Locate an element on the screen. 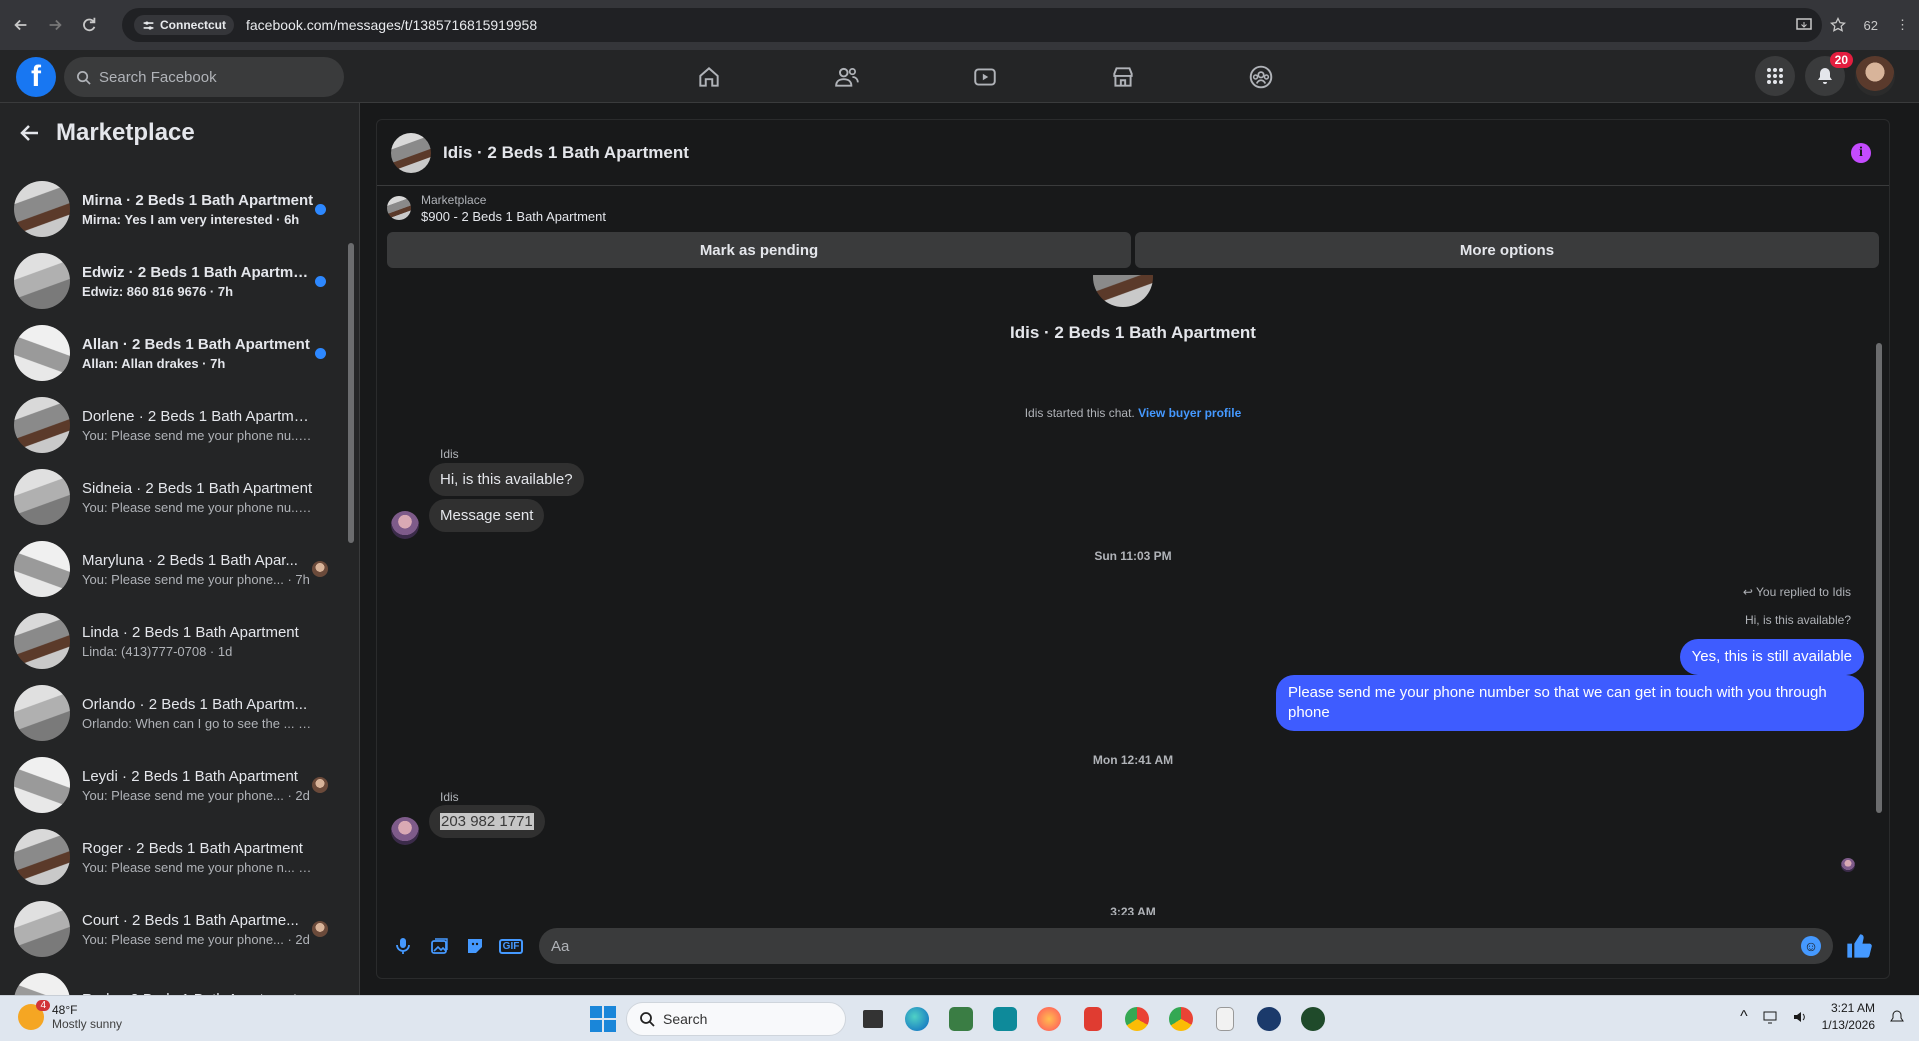 The height and width of the screenshot is (1041, 1919). home-icon is located at coordinates (709, 76).